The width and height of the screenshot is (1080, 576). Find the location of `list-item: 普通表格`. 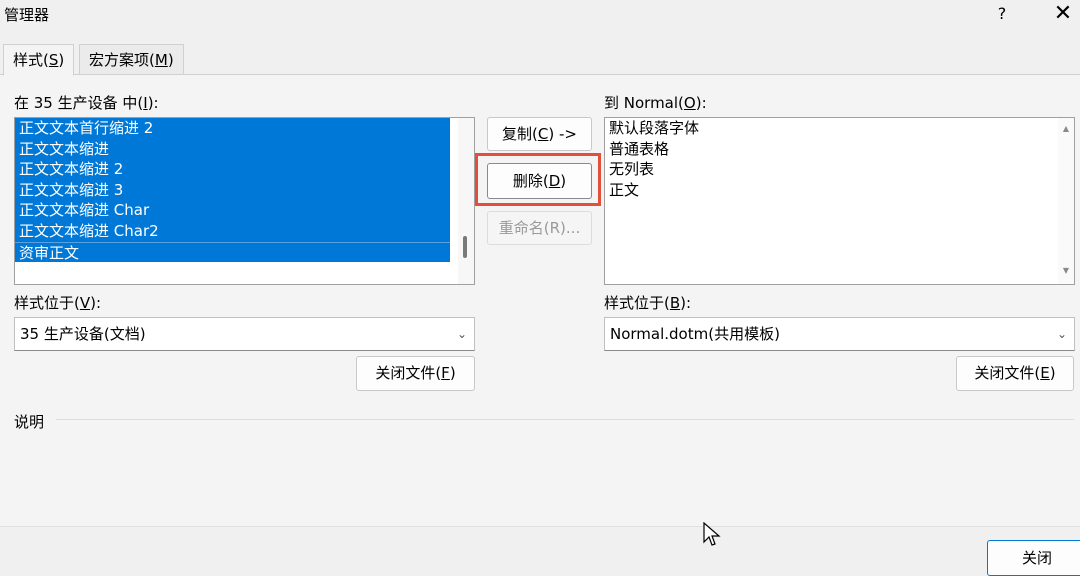

list-item: 普通表格 is located at coordinates (839, 149).